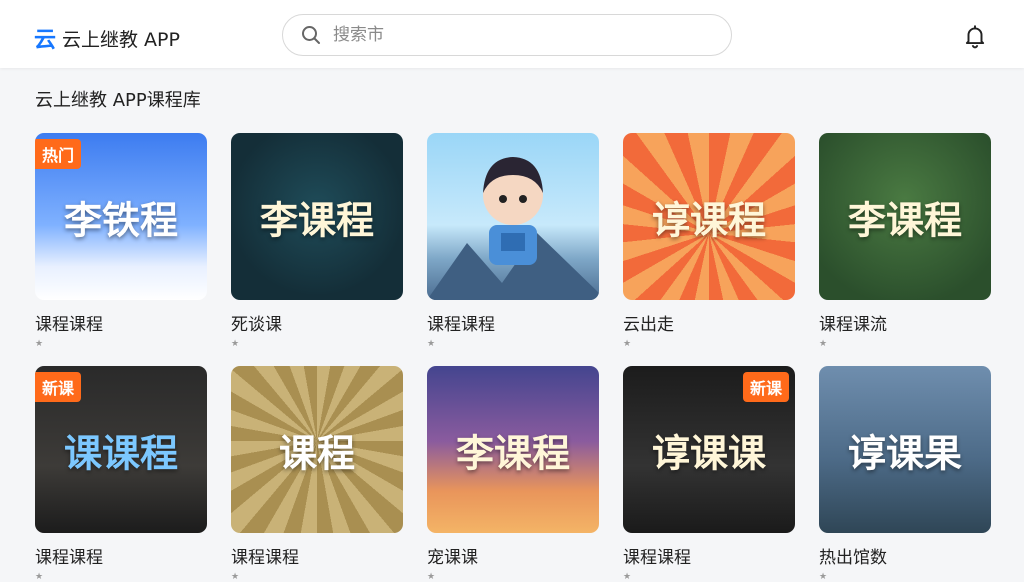  I want to click on course-title: 课程课流, so click(905, 322).